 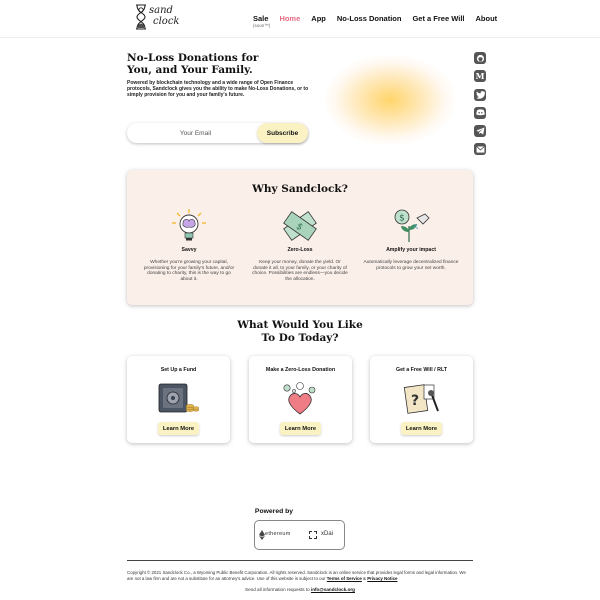 What do you see at coordinates (369, 18) in the screenshot?
I see `nav-no-loss-donation: No-Loss Donation` at bounding box center [369, 18].